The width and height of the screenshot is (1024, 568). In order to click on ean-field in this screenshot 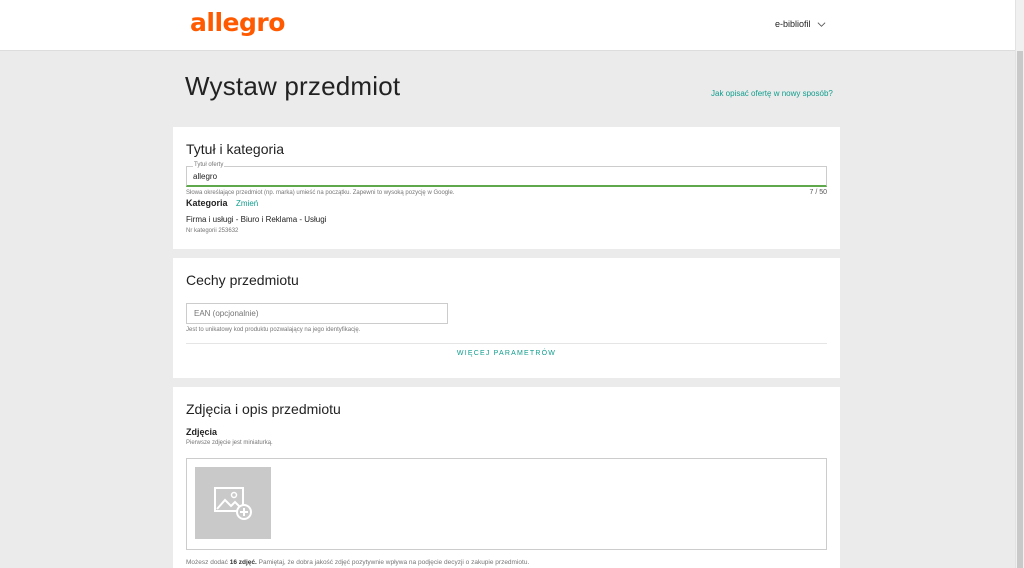, I will do `click(317, 313)`.